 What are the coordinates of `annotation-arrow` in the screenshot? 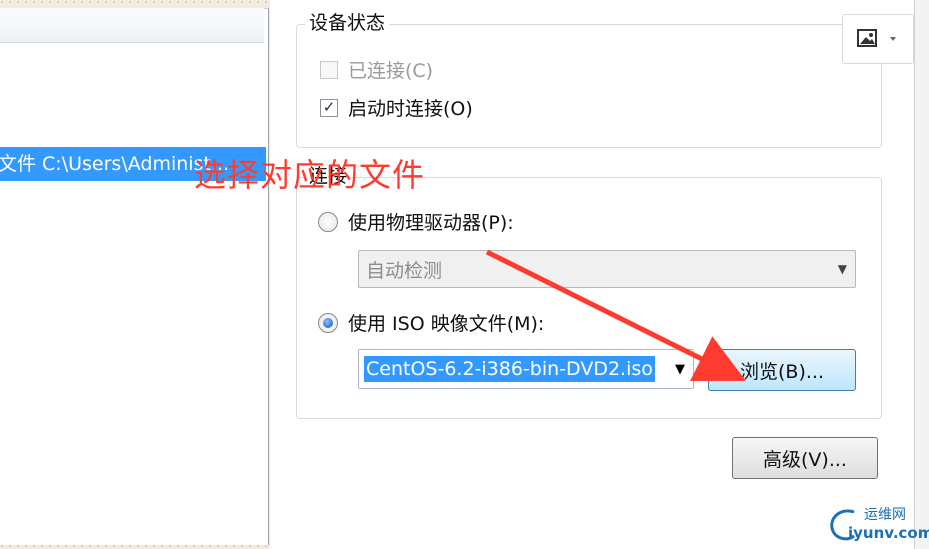 It's located at (615, 315).